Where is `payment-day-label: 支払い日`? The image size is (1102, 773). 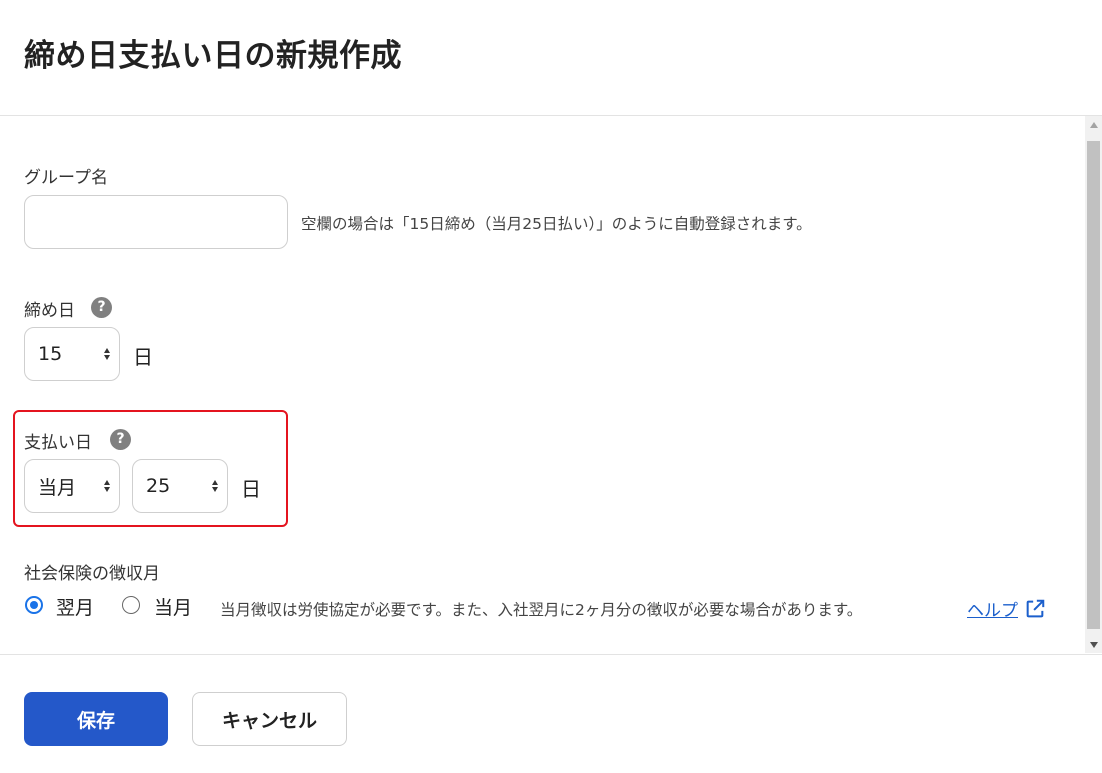
payment-day-label: 支払い日 is located at coordinates (58, 443).